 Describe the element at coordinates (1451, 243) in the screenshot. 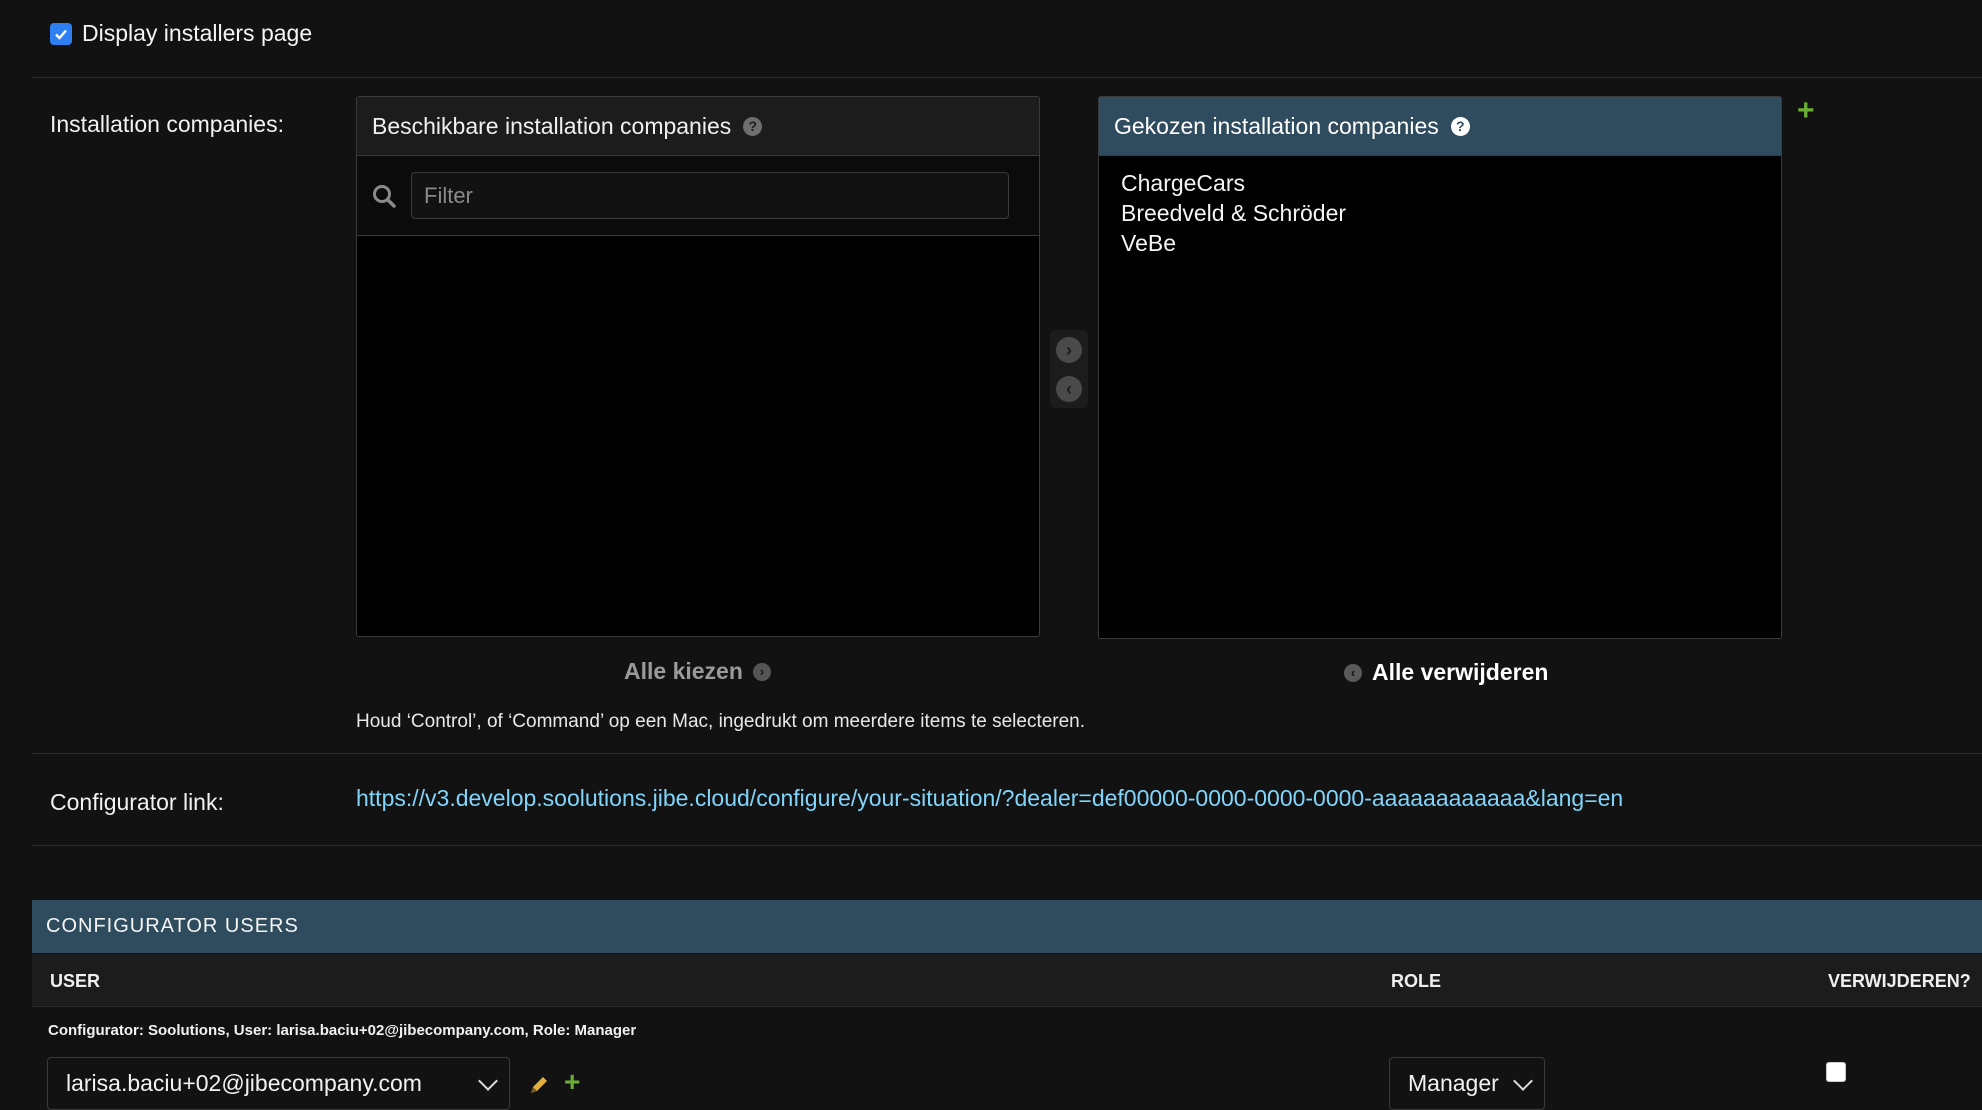

I see `chosen-company-item: VeBe` at that location.